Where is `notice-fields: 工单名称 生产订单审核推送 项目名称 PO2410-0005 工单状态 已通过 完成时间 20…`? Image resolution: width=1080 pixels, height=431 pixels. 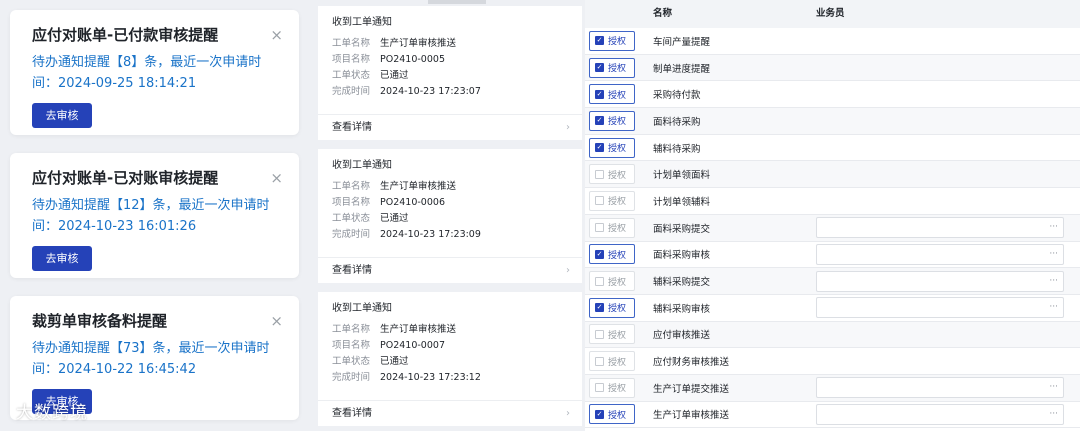 notice-fields: 工单名称 生产订单审核推送 项目名称 PO2410-0005 工单状态 已通过 完成时间 20… is located at coordinates (450, 68).